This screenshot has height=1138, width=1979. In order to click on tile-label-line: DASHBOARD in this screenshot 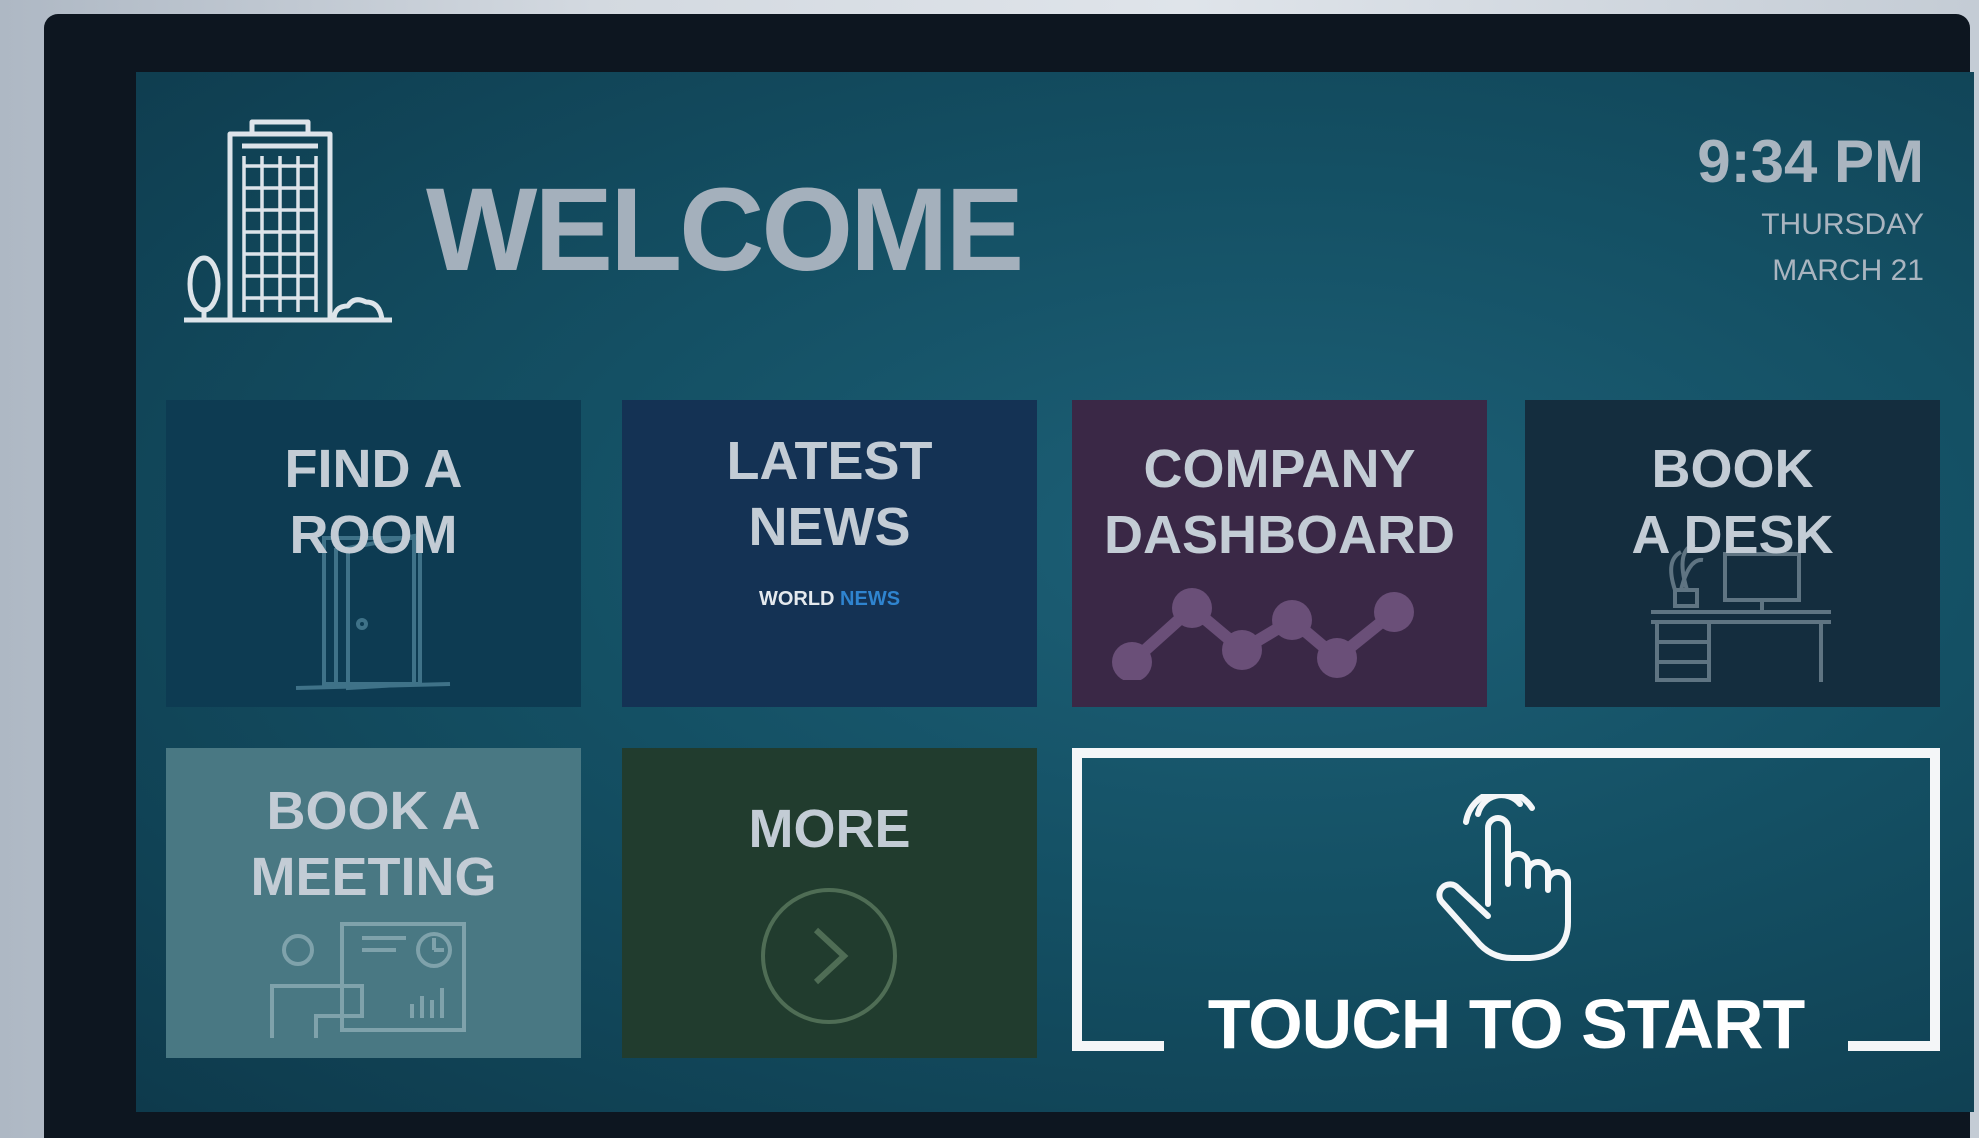, I will do `click(1279, 535)`.